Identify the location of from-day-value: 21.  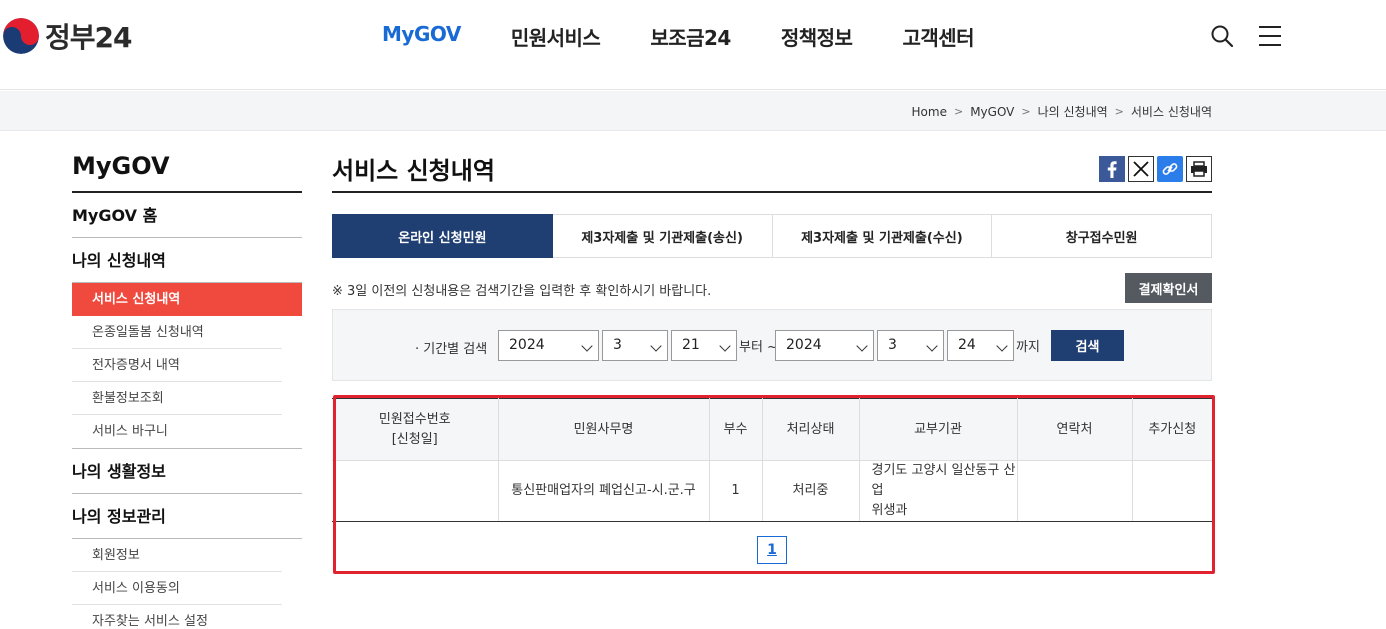
(691, 345).